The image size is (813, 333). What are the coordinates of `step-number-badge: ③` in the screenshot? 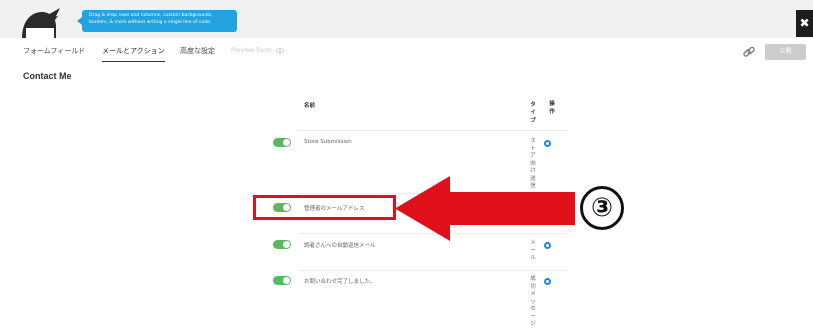 It's located at (602, 208).